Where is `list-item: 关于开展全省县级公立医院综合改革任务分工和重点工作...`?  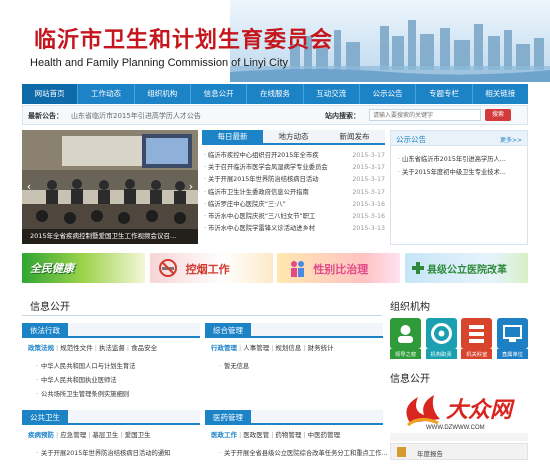
list-item: 关于开展全省县级公立医院综合改革任务分工和重点工作... is located at coordinates (303, 454).